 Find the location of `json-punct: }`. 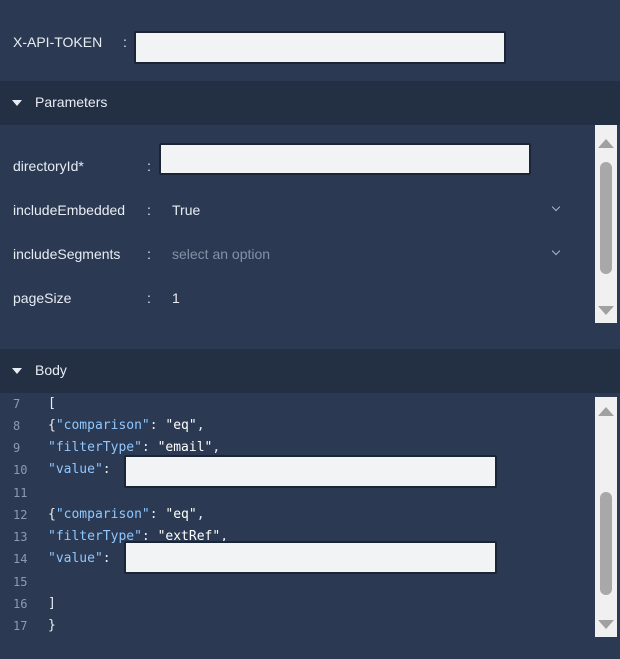

json-punct: } is located at coordinates (52, 625).